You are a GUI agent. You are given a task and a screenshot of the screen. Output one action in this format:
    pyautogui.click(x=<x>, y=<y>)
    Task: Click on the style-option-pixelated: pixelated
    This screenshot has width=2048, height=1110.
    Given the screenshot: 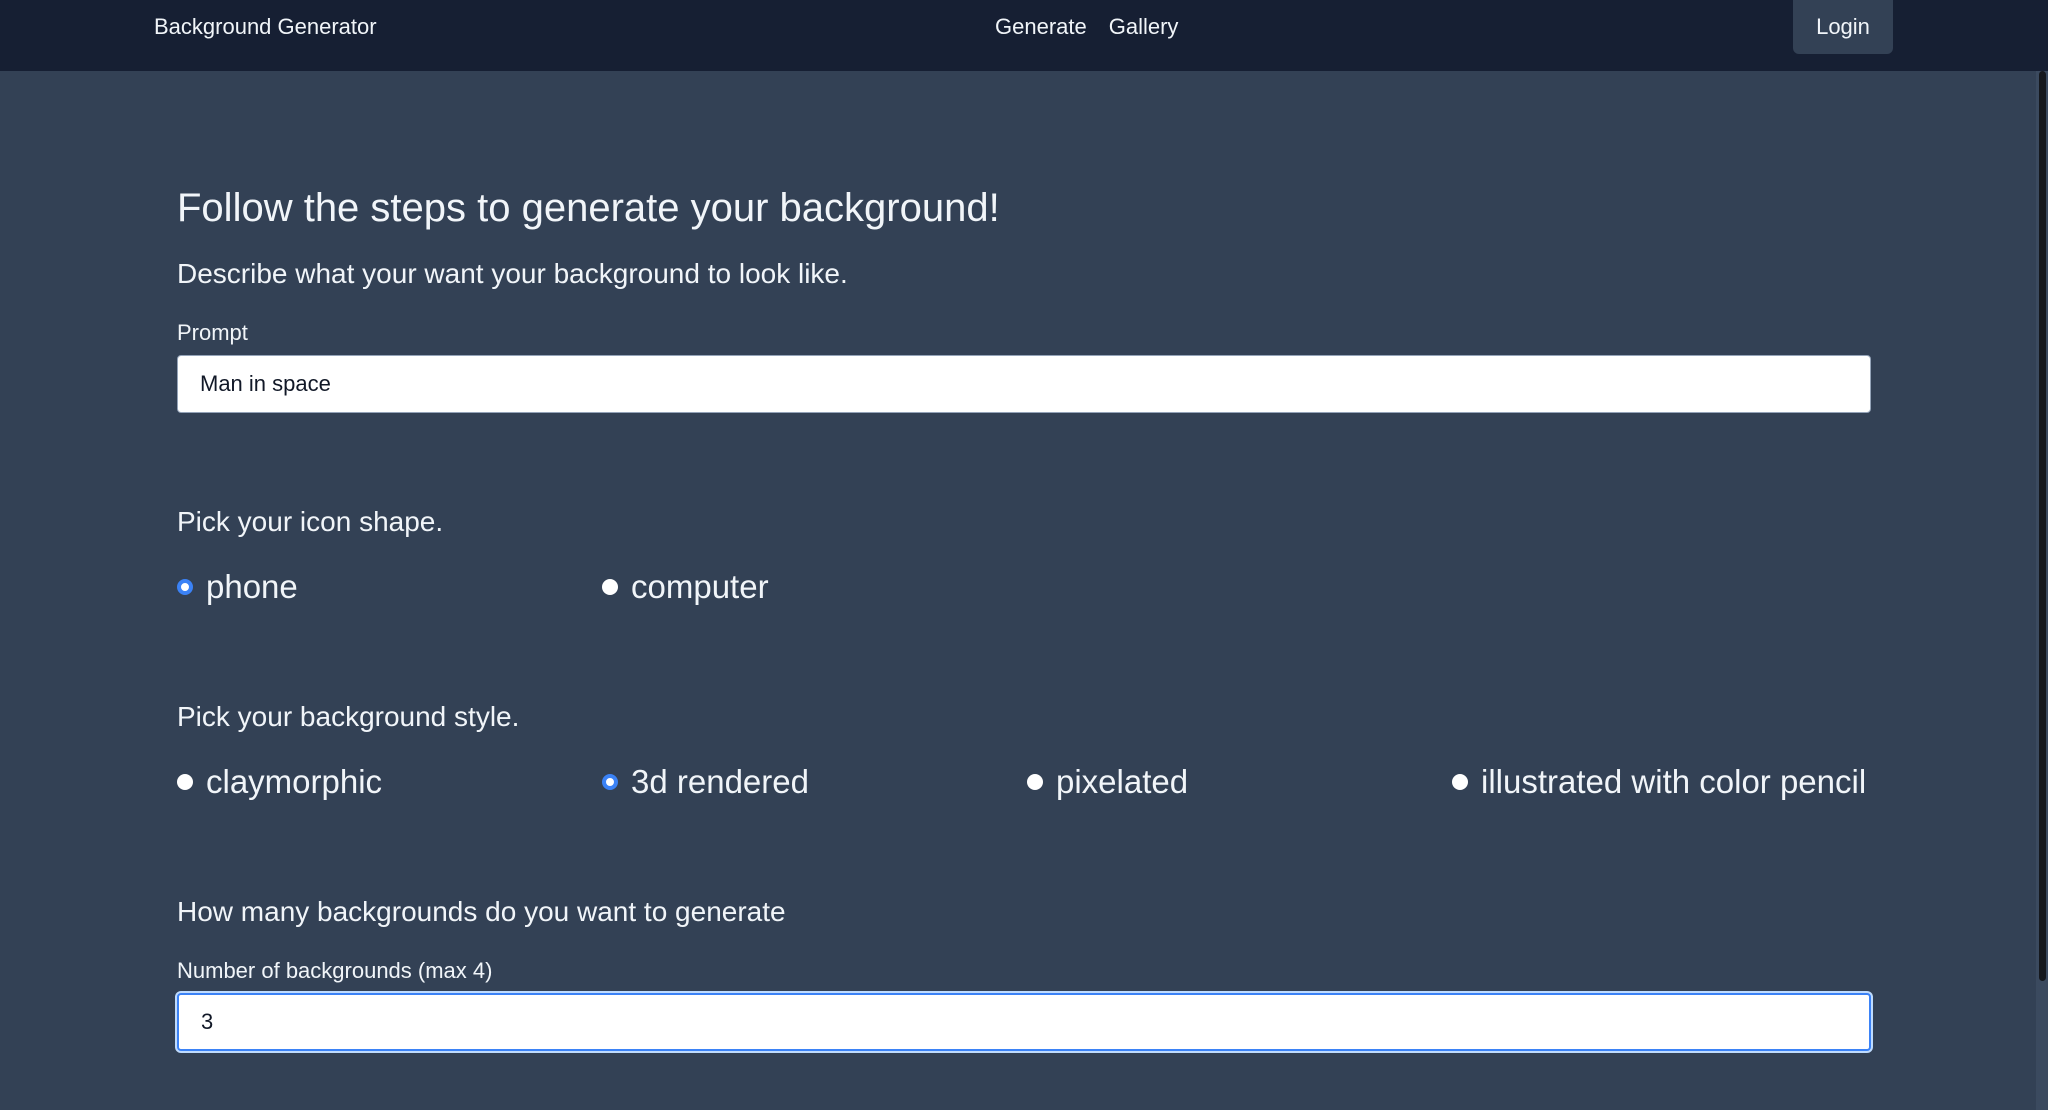 What is the action you would take?
    pyautogui.click(x=1107, y=782)
    